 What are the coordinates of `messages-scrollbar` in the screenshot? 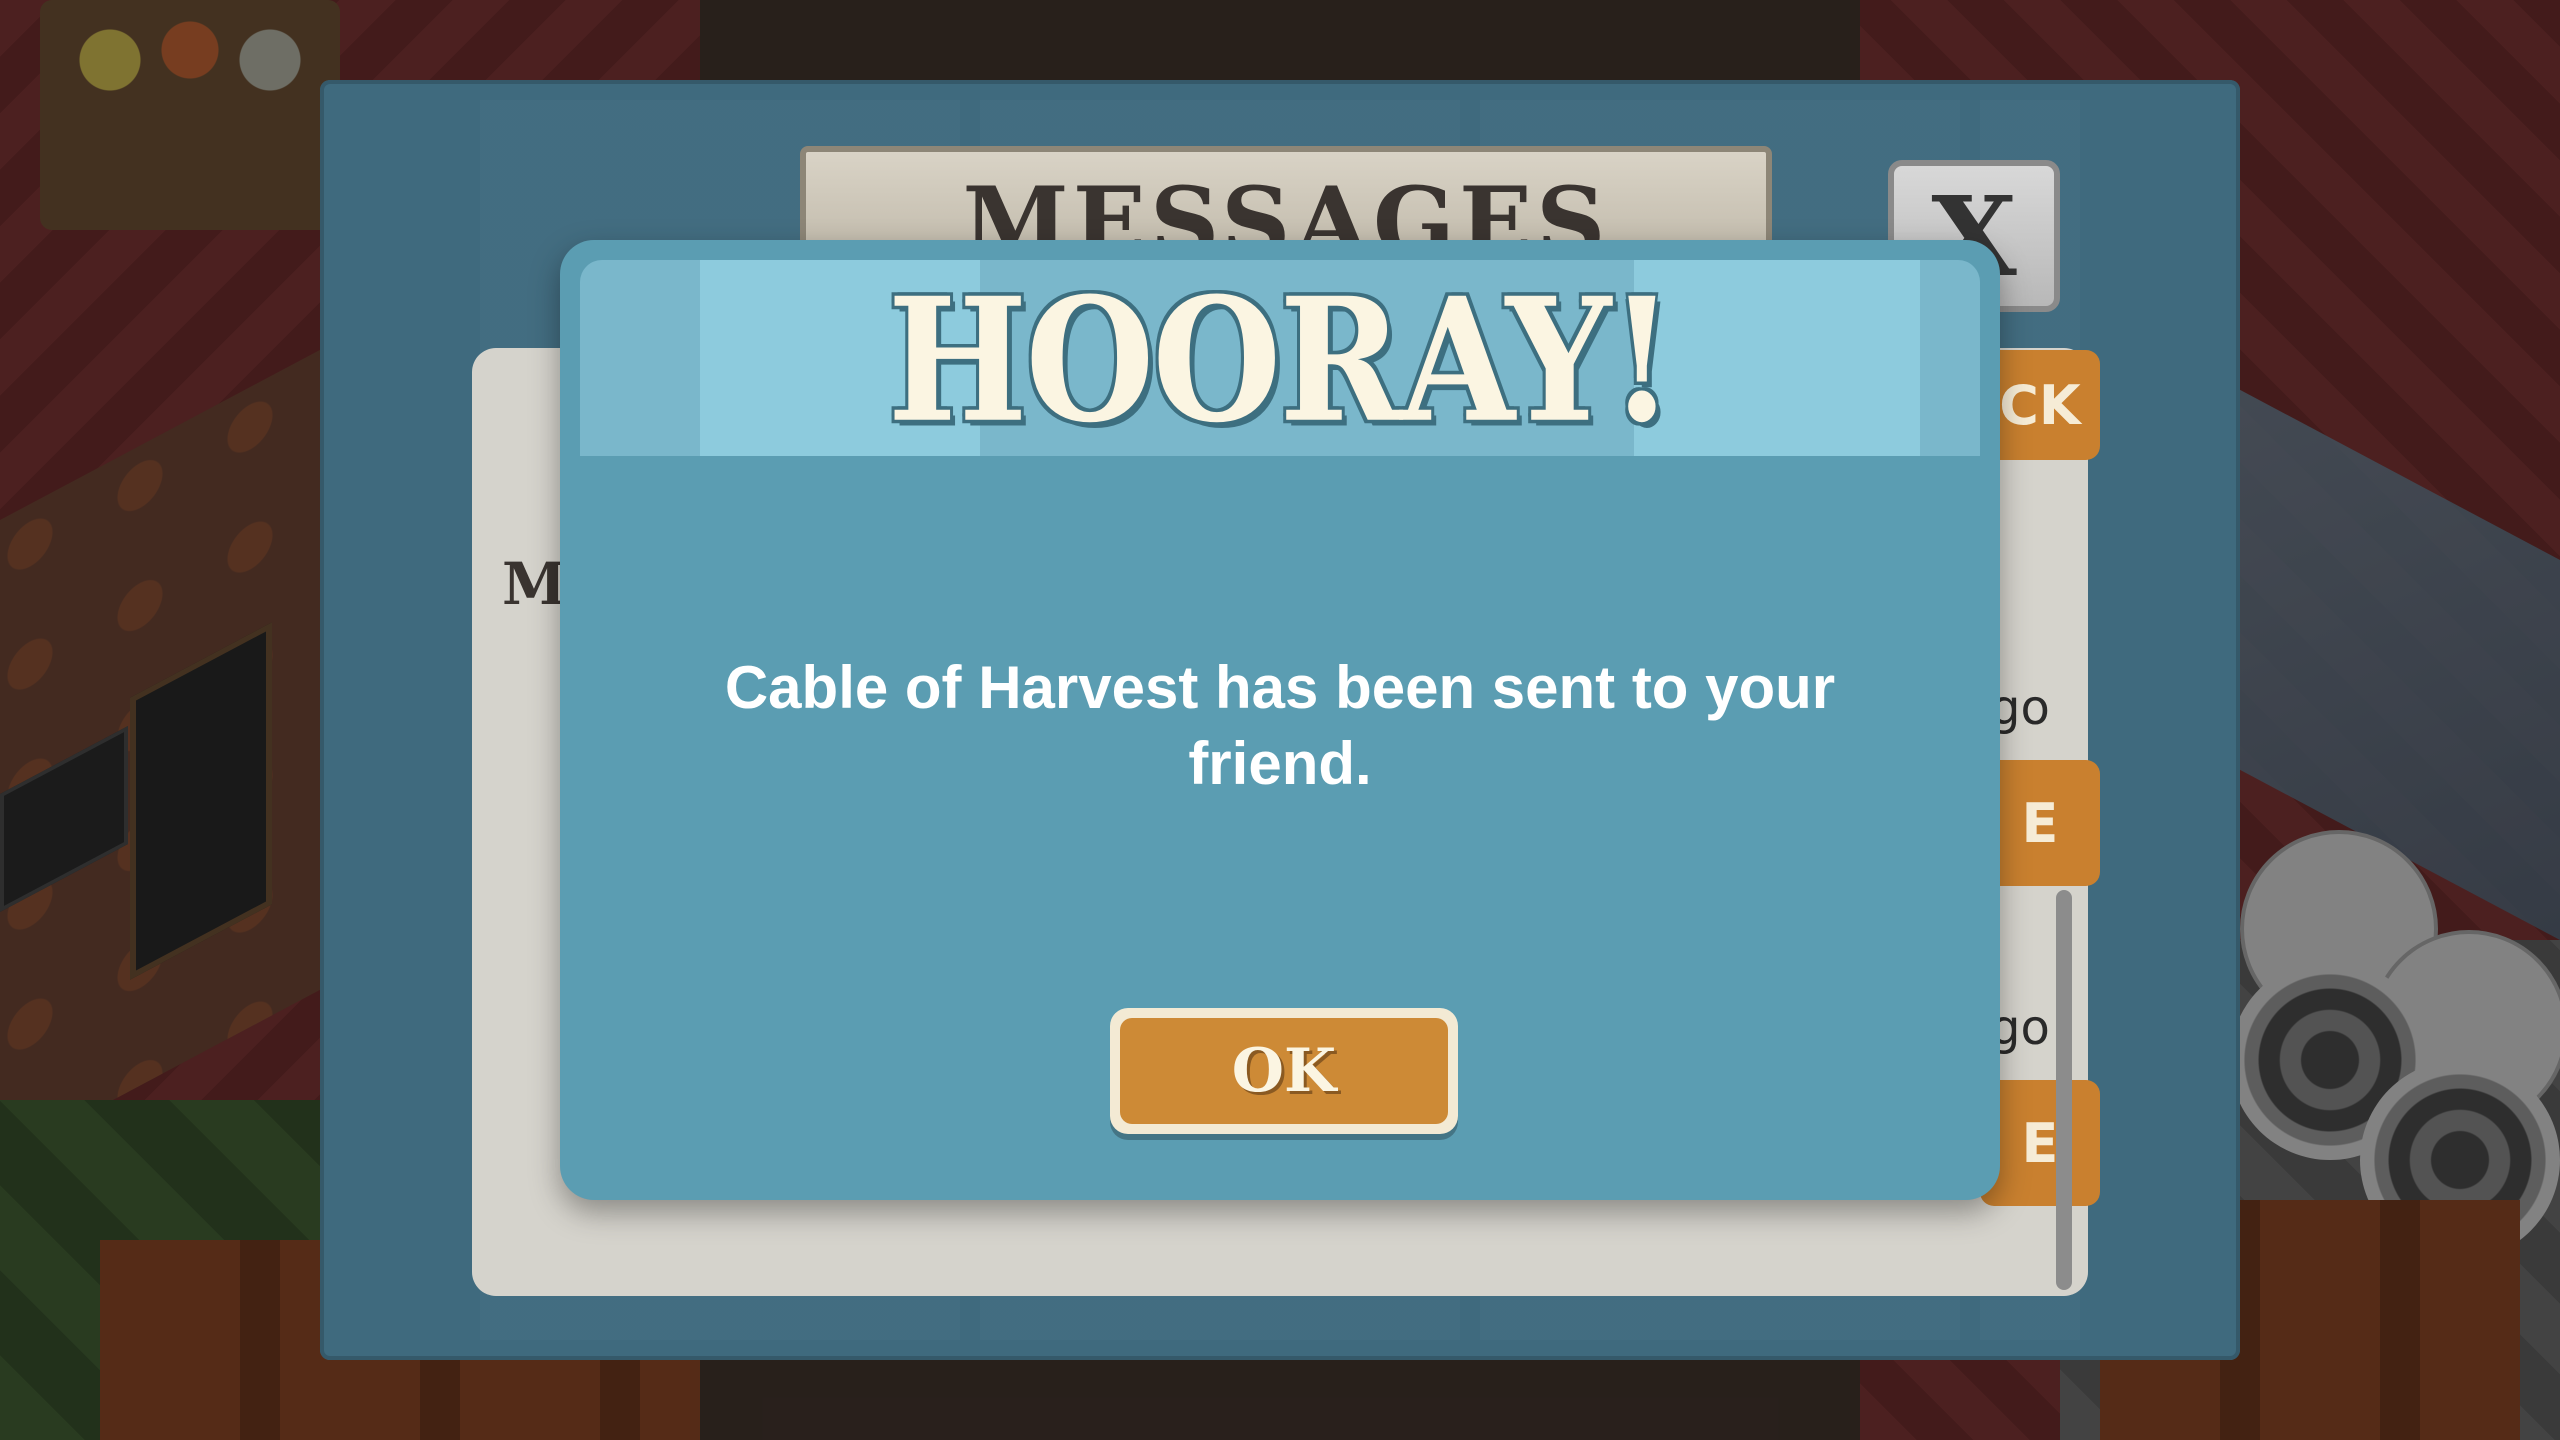 It's located at (2064, 1090).